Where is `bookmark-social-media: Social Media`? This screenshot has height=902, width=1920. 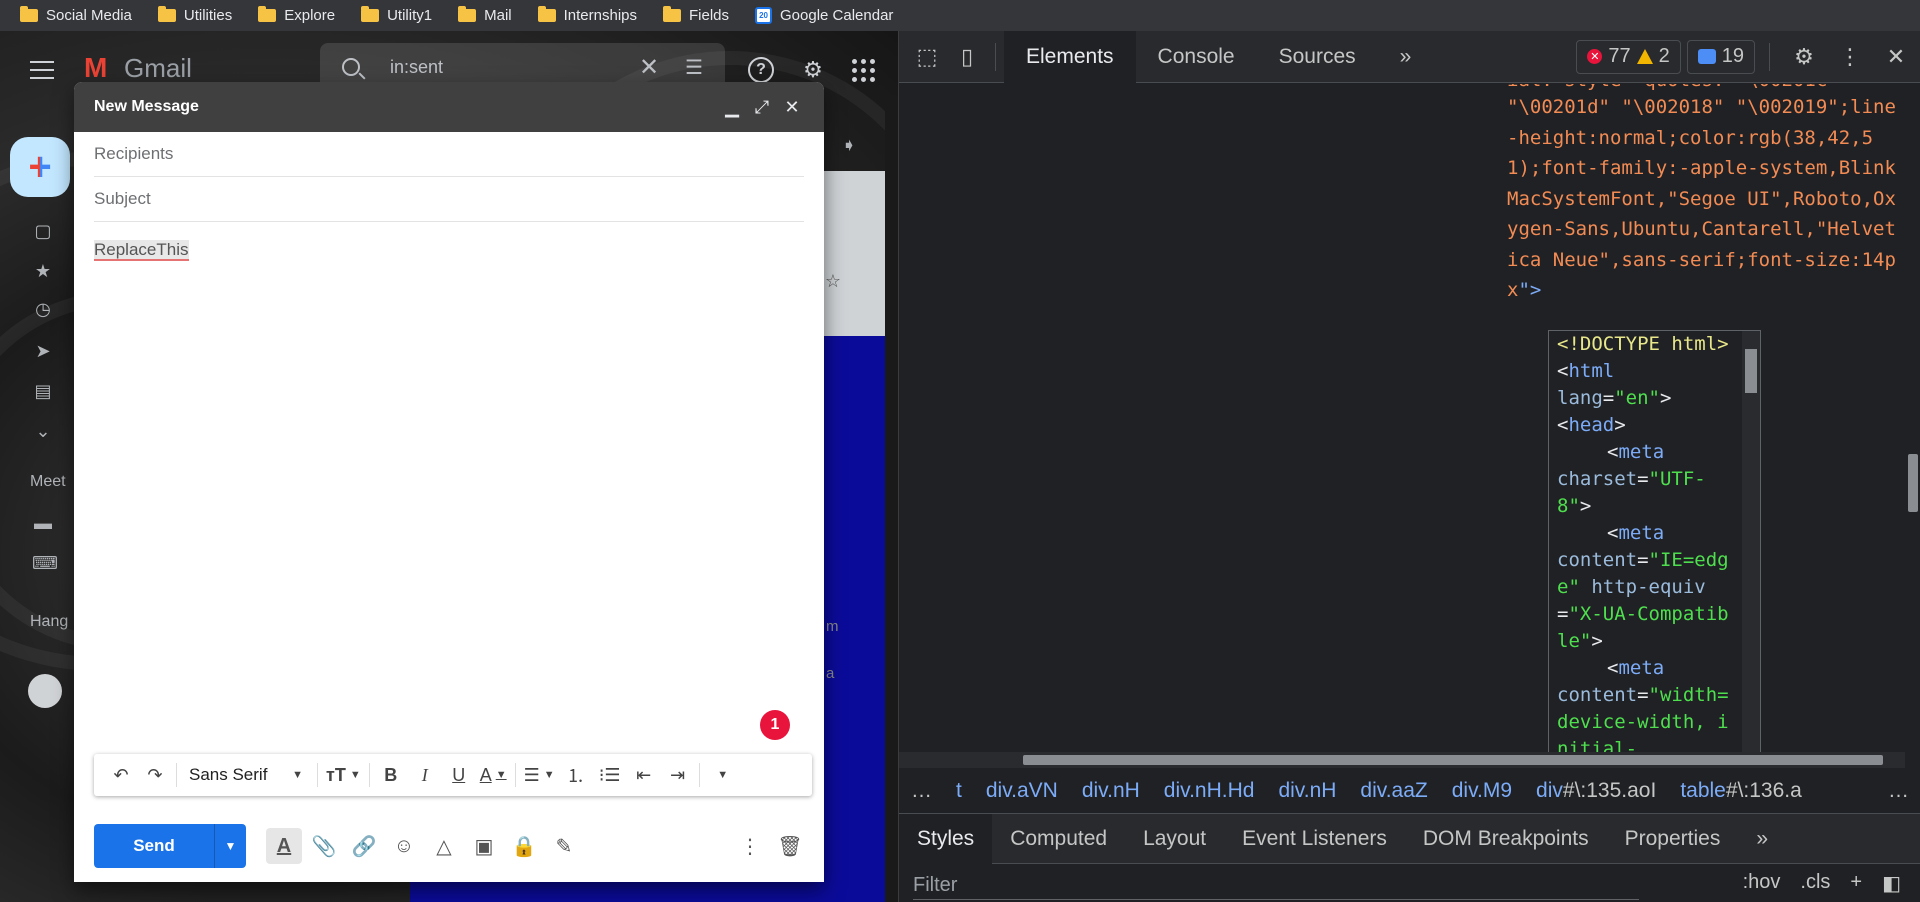 bookmark-social-media: Social Media is located at coordinates (77, 16).